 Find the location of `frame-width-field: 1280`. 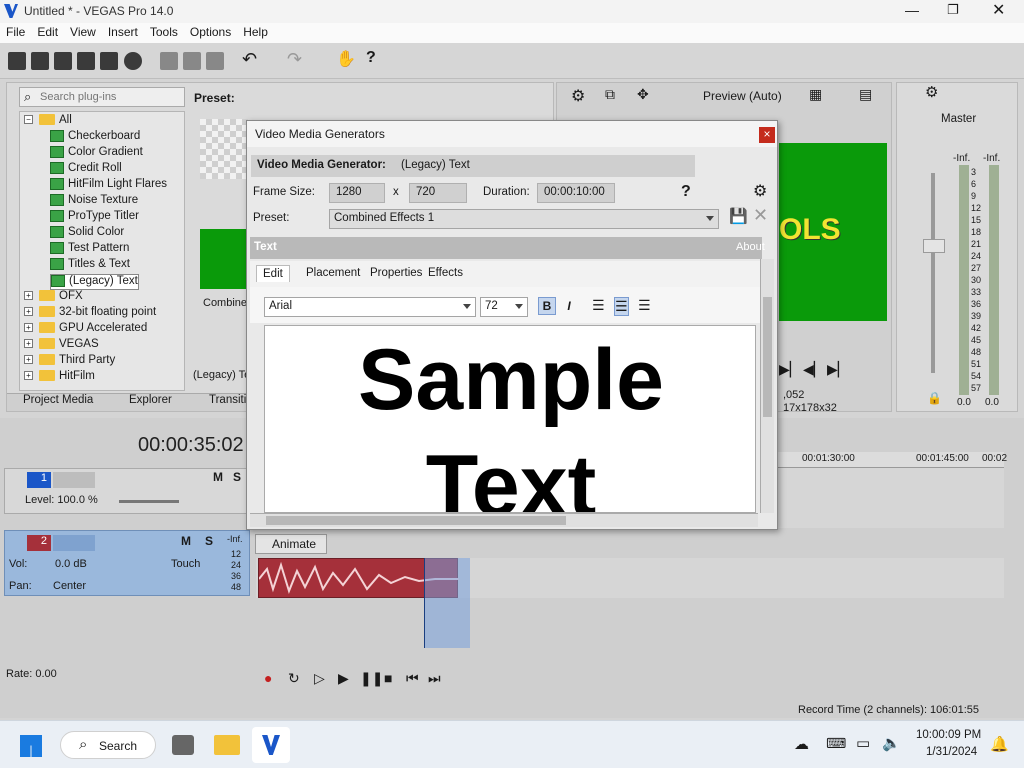

frame-width-field: 1280 is located at coordinates (357, 193).